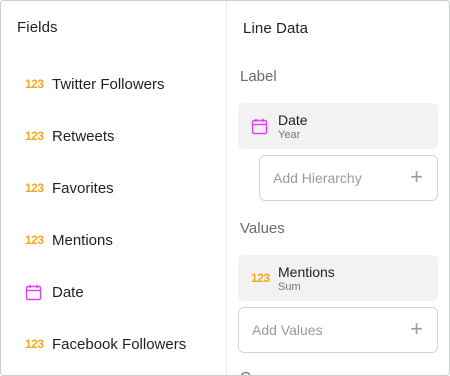 This screenshot has width=450, height=376. Describe the element at coordinates (258, 76) in the screenshot. I see `label-section-heading: Label` at that location.